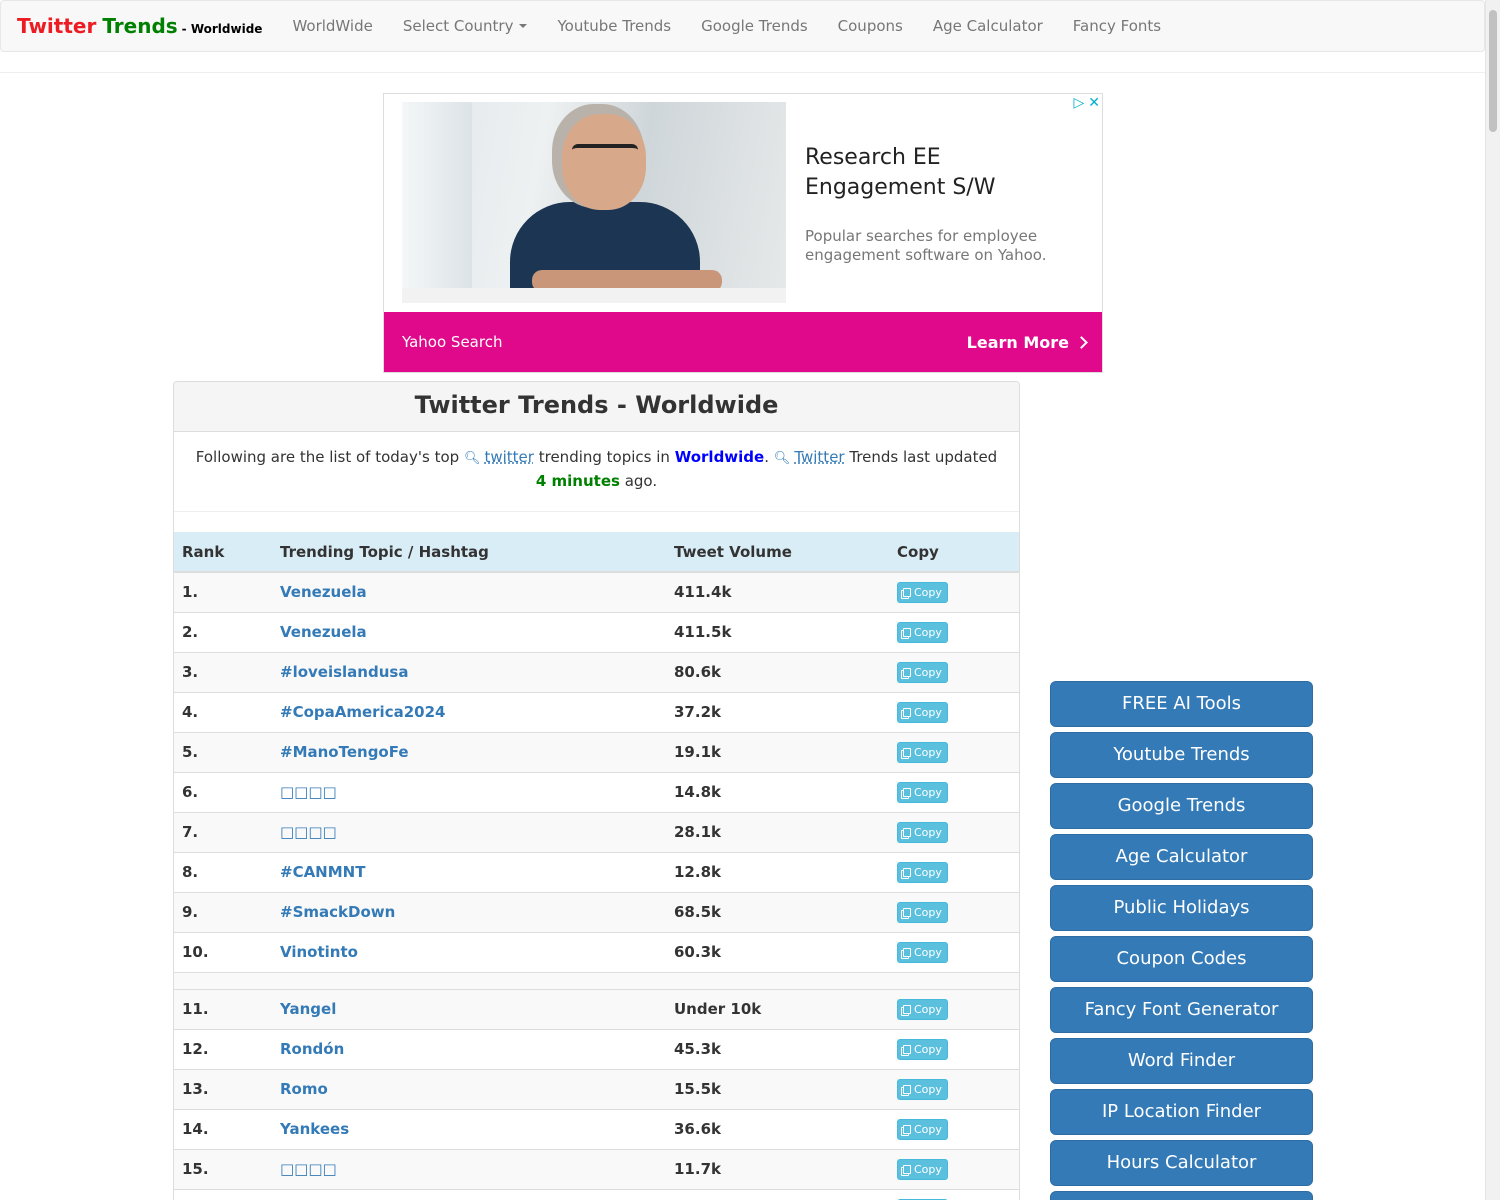  I want to click on learn-more-button: Learn More, so click(1027, 342).